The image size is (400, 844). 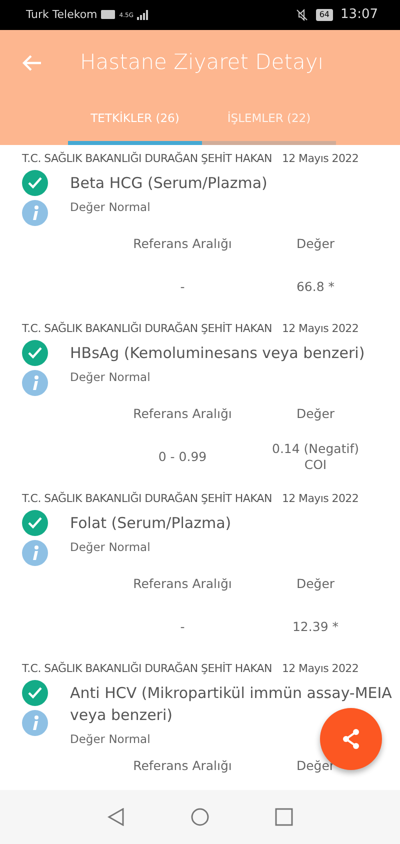 What do you see at coordinates (315, 287) in the screenshot?
I see `result-value: 66.8 *` at bounding box center [315, 287].